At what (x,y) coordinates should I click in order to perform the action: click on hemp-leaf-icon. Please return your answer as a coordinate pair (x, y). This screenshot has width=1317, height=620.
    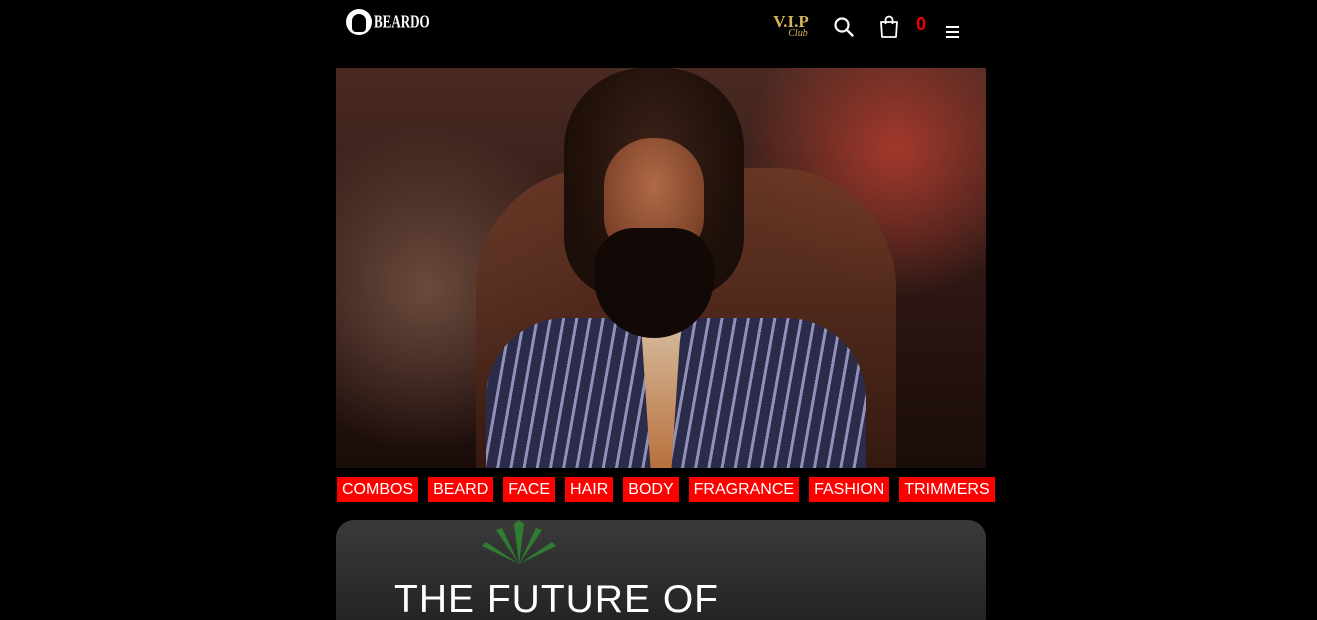
    Looking at the image, I should click on (519, 542).